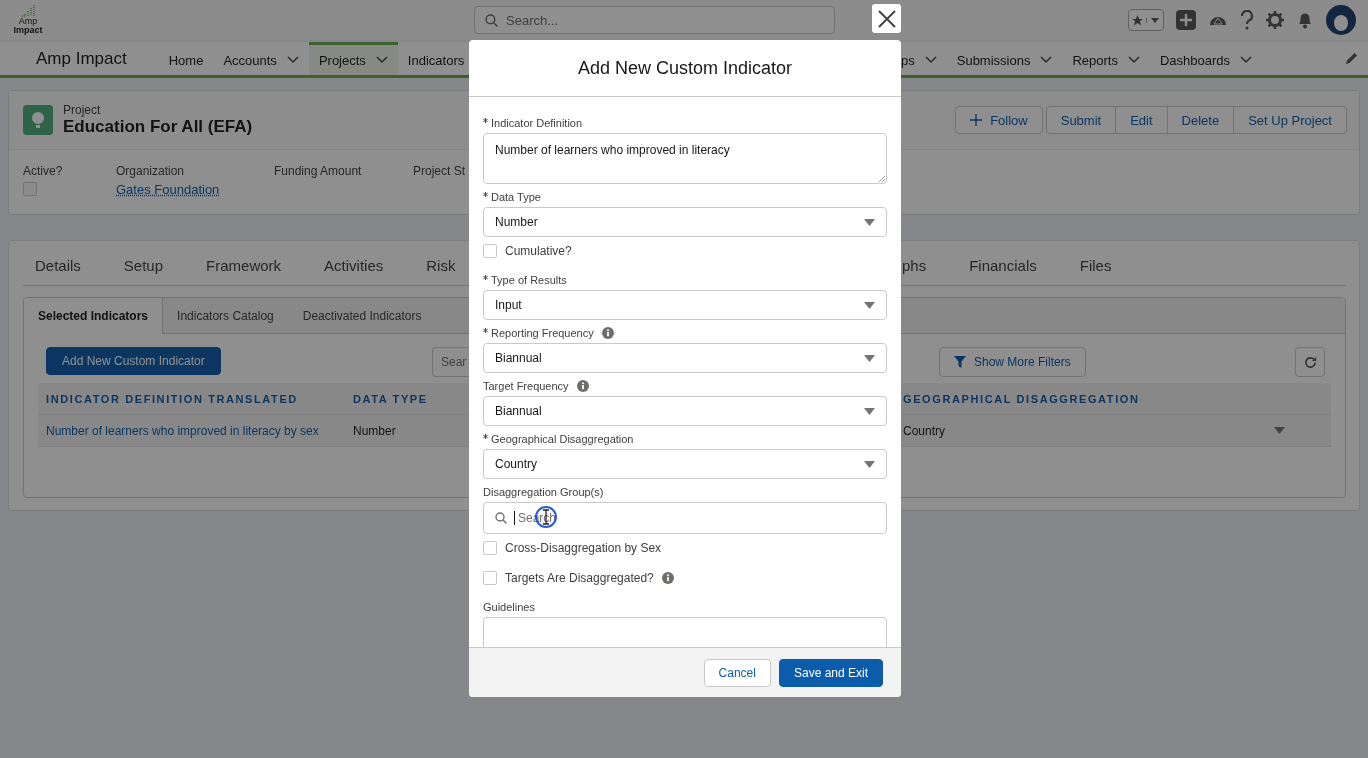 The image size is (1368, 758). What do you see at coordinates (542, 333) in the screenshot?
I see `field-label: Reporting Frequency` at bounding box center [542, 333].